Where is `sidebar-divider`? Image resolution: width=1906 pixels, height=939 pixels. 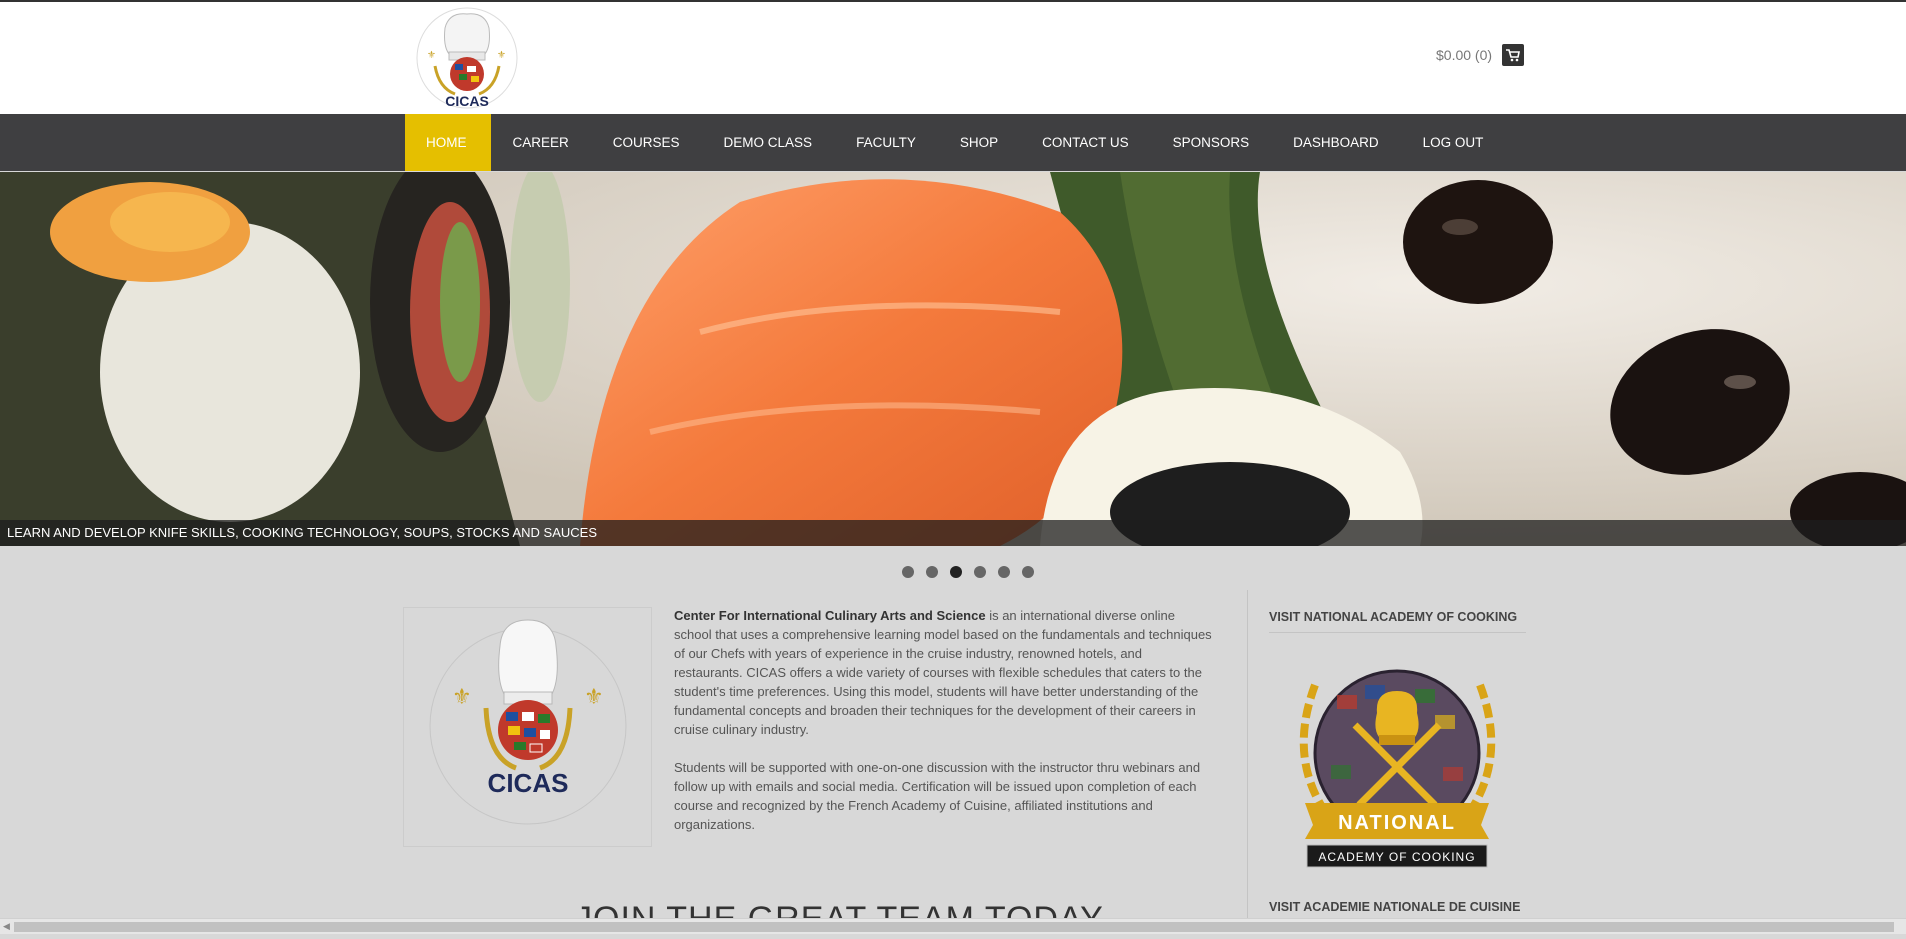
sidebar-divider is located at coordinates (1247, 762).